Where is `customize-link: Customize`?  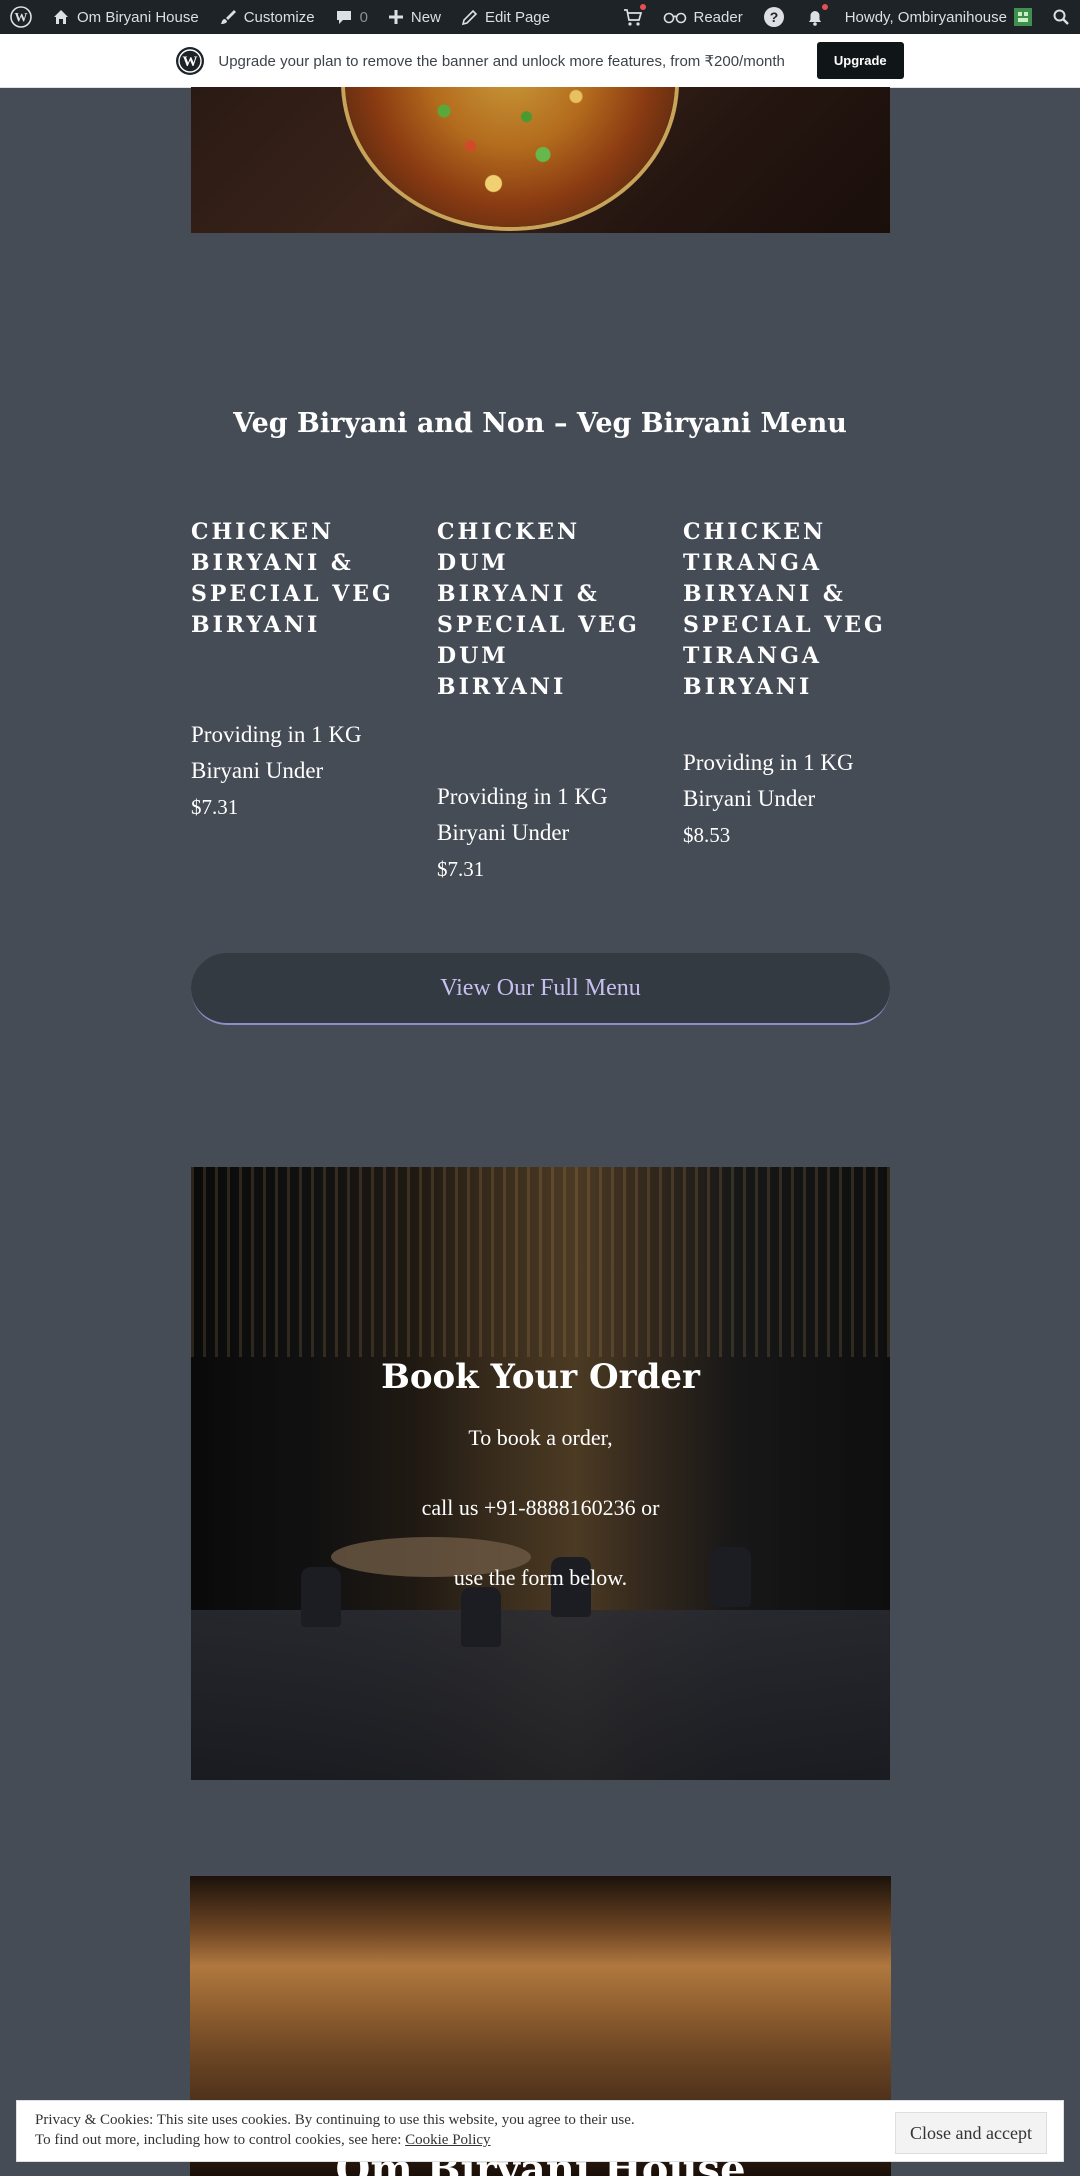 customize-link: Customize is located at coordinates (267, 17).